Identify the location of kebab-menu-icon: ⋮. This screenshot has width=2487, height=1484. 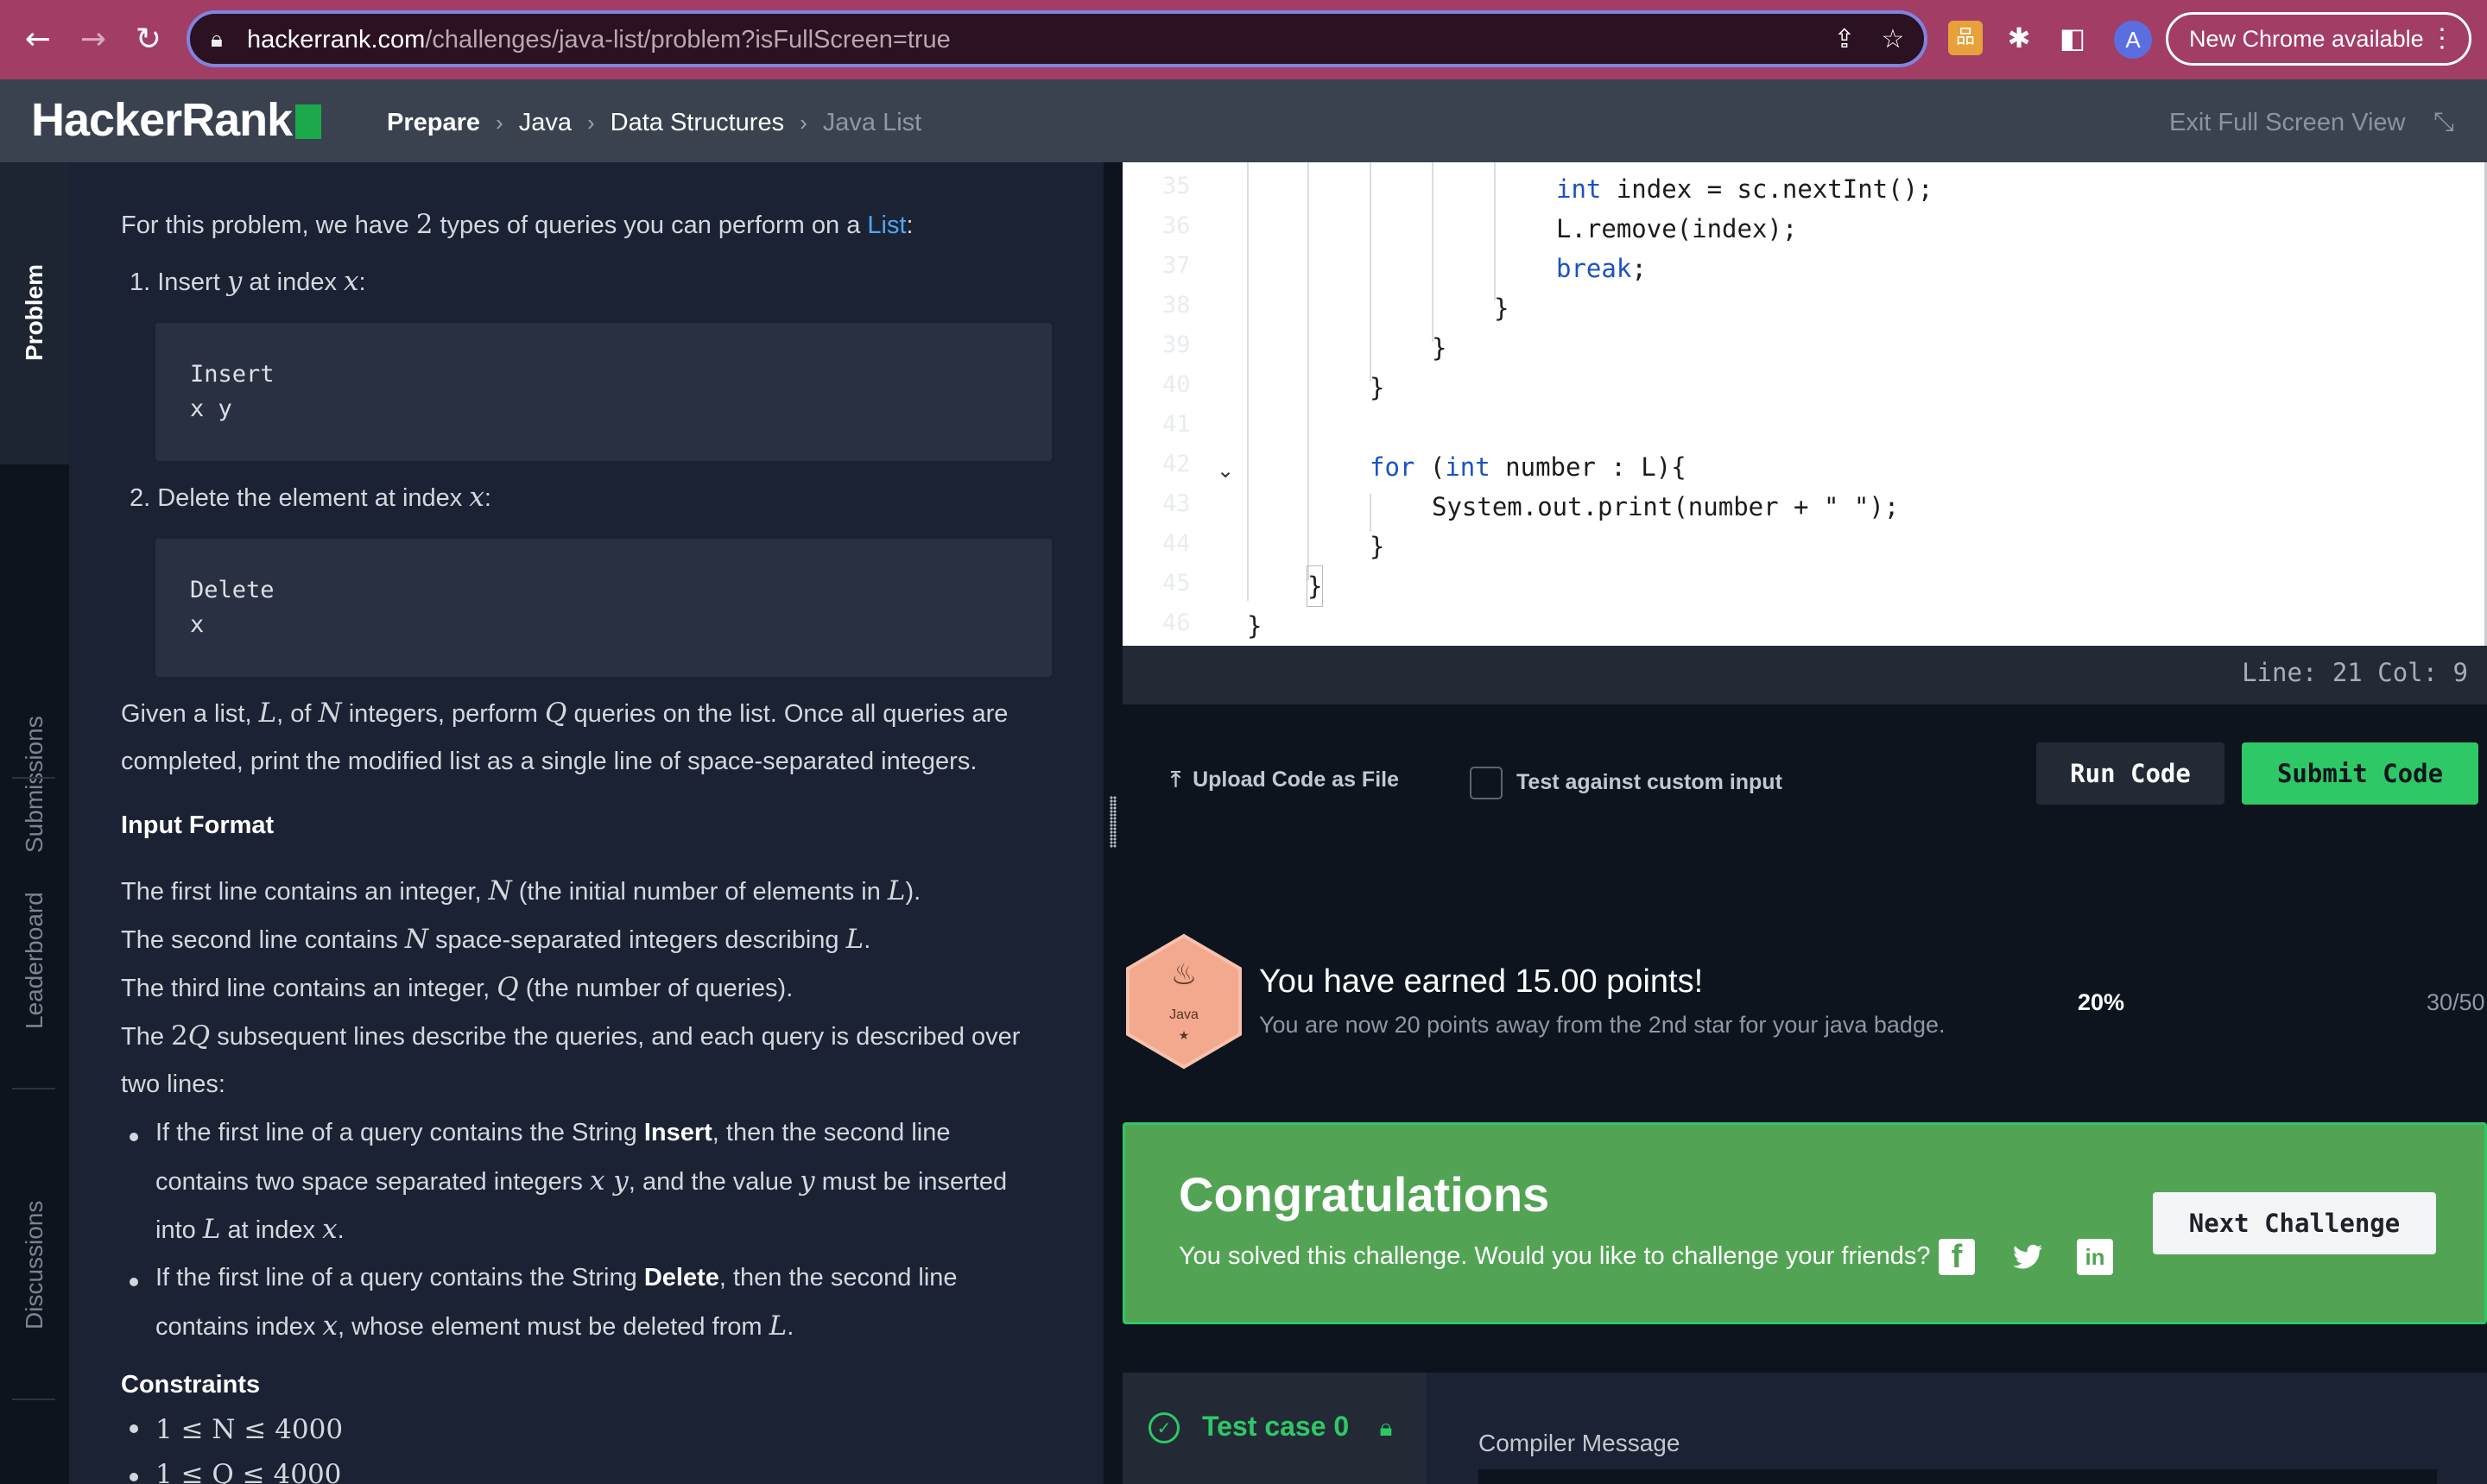
(2442, 39).